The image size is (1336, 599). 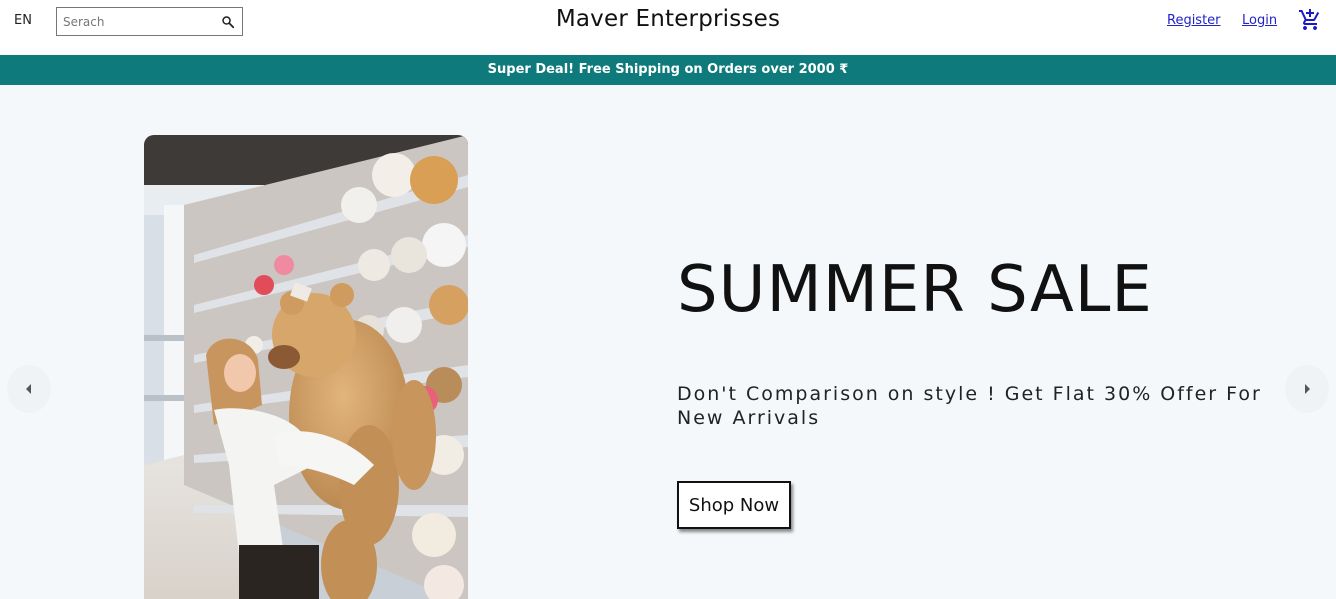 I want to click on search-box, so click(x=149, y=21).